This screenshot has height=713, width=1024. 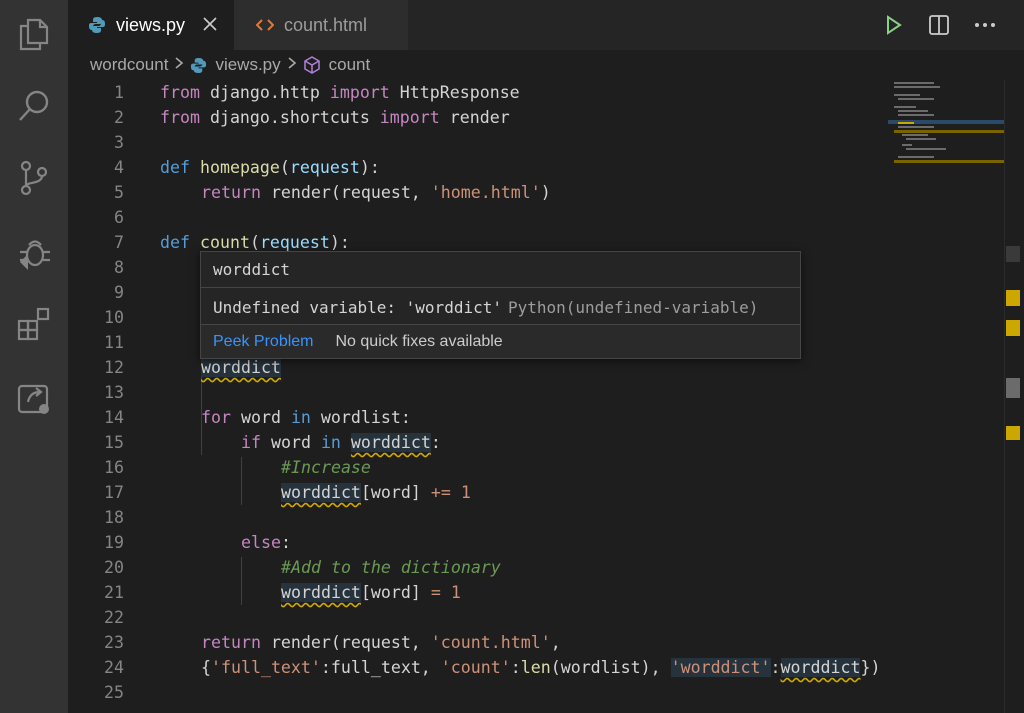 What do you see at coordinates (114, 617) in the screenshot?
I see `code-line: 22` at bounding box center [114, 617].